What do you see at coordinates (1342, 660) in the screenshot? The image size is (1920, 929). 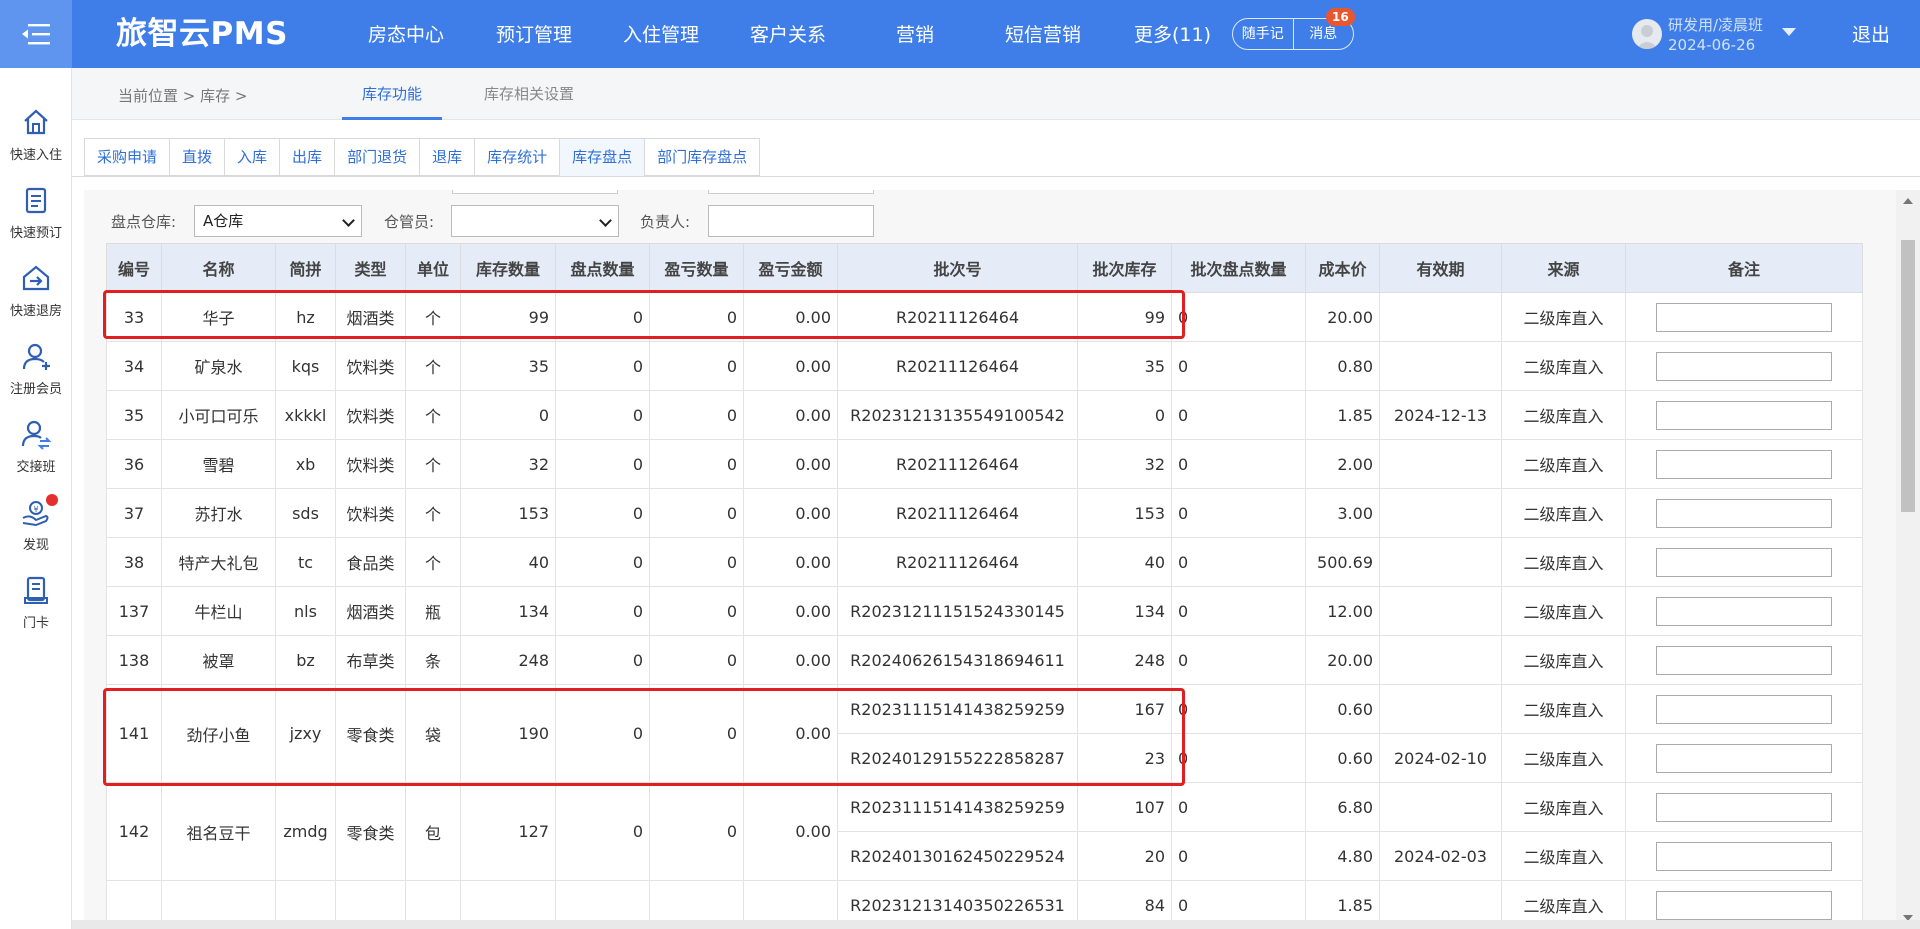 I see `cost-price: 20.00` at bounding box center [1342, 660].